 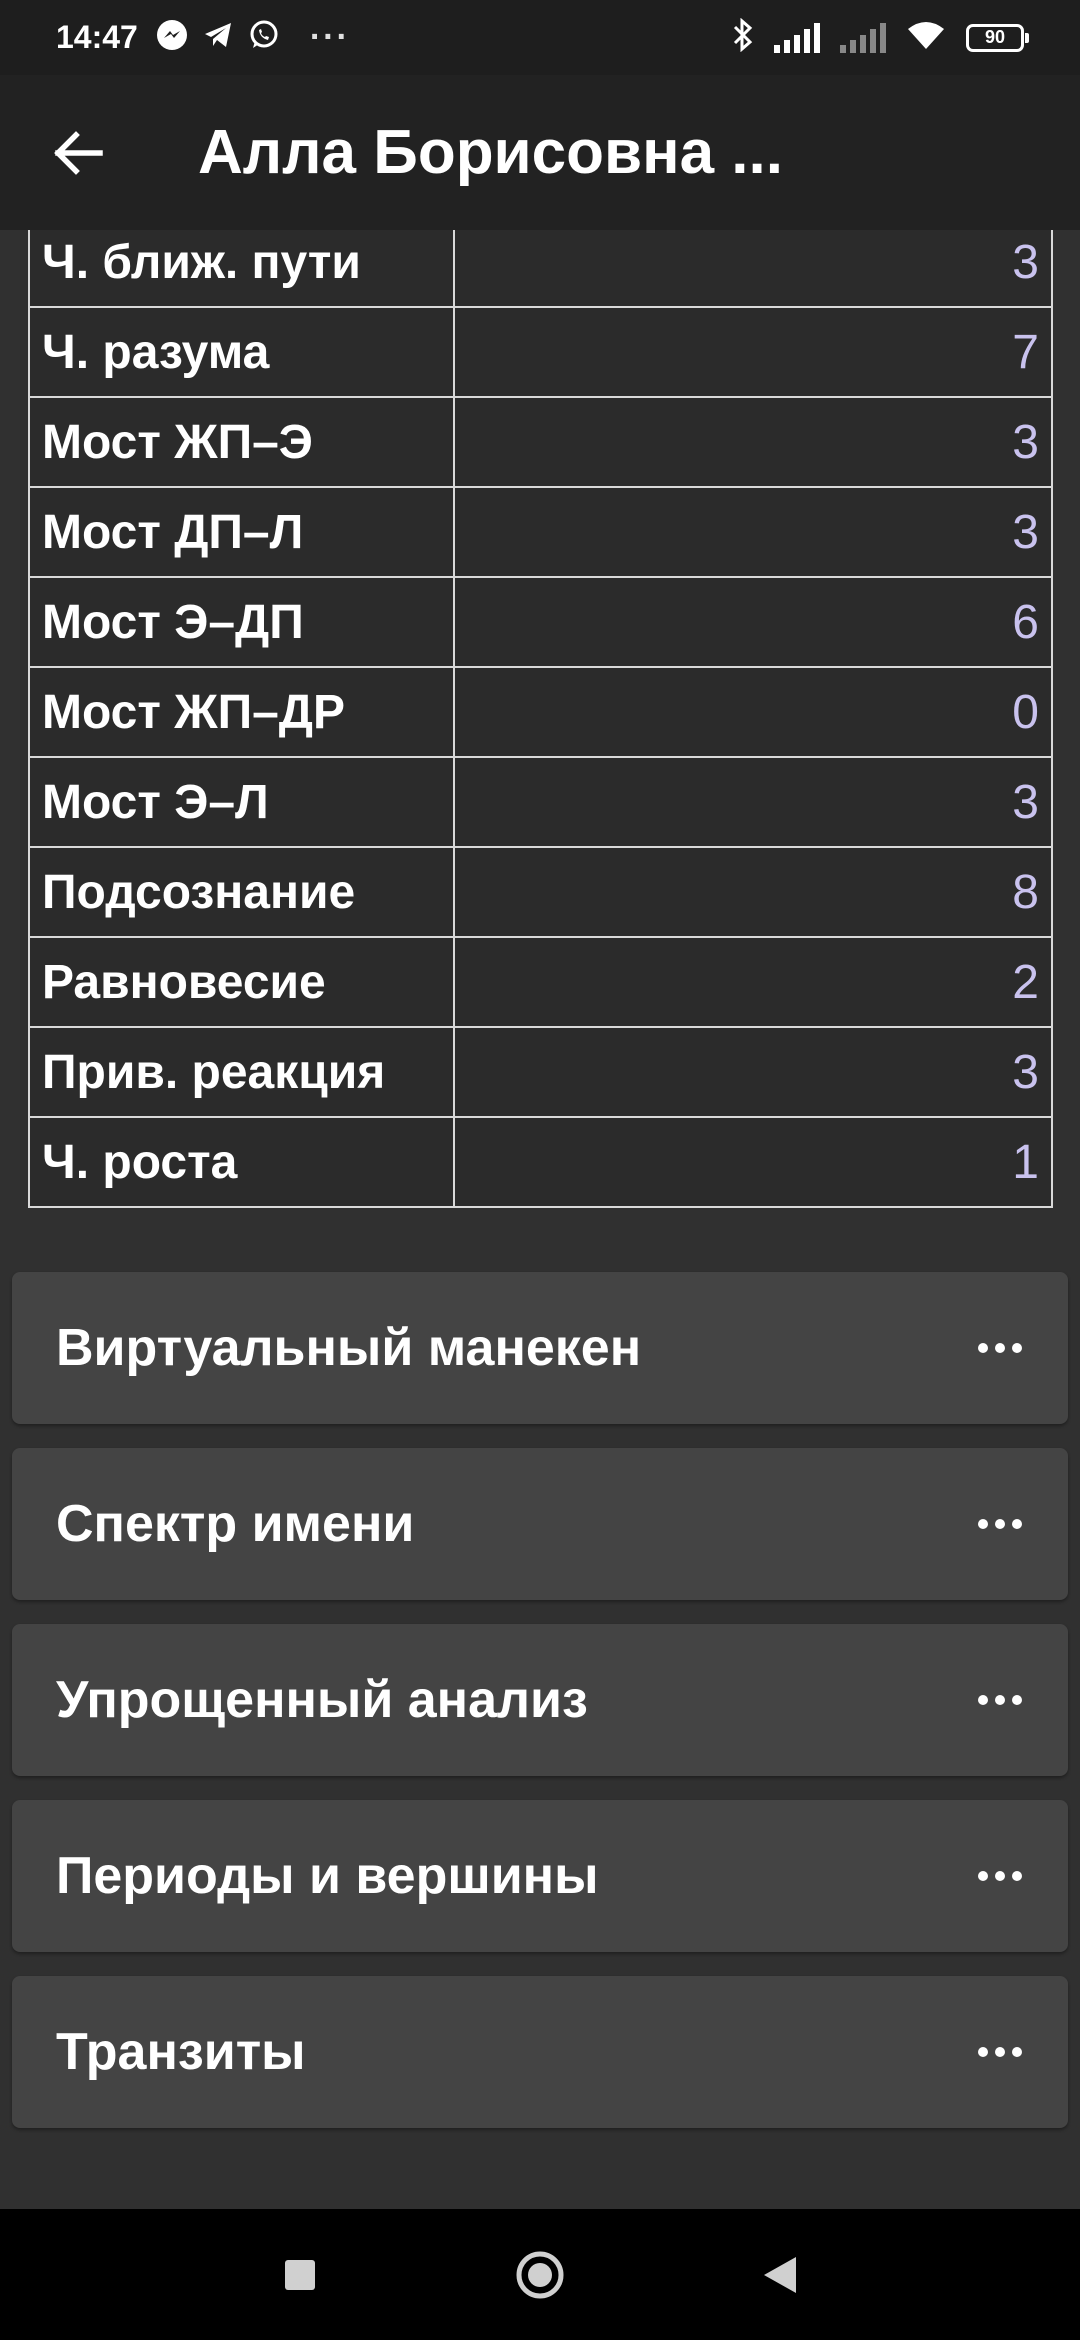 I want to click on section-title: Спектр имени, so click(x=235, y=1524).